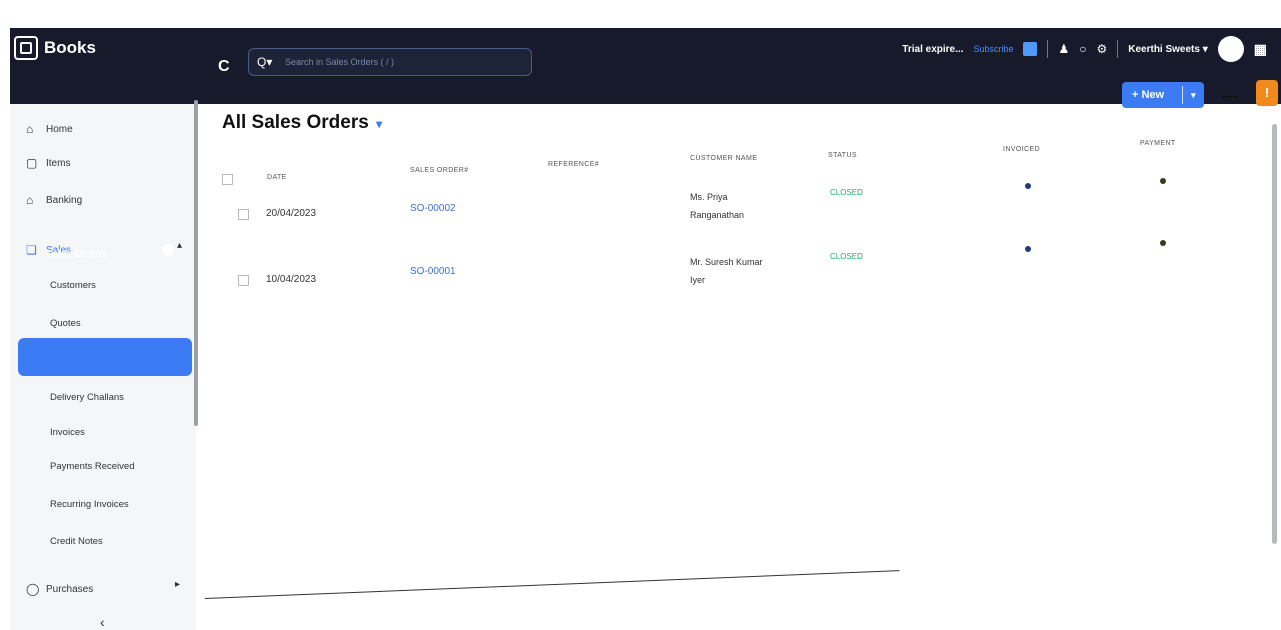 The image size is (1281, 630). I want to click on alert-button: !, so click(1267, 93).